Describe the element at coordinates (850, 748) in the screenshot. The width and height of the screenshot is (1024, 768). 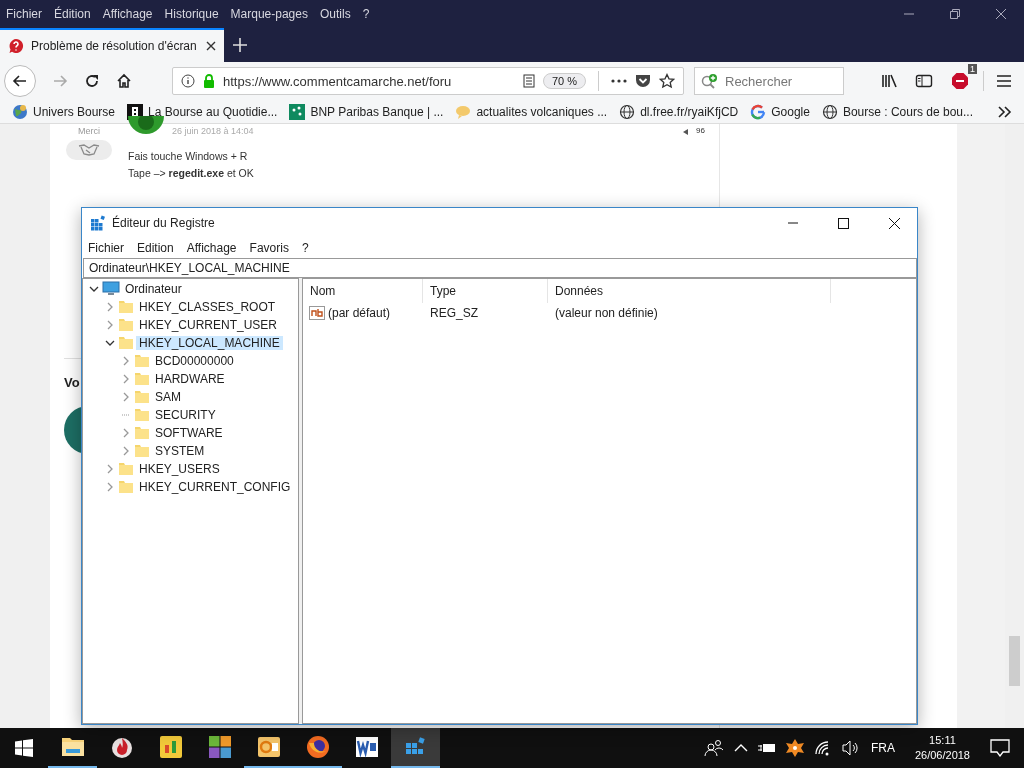
I see `speaker-icon` at that location.